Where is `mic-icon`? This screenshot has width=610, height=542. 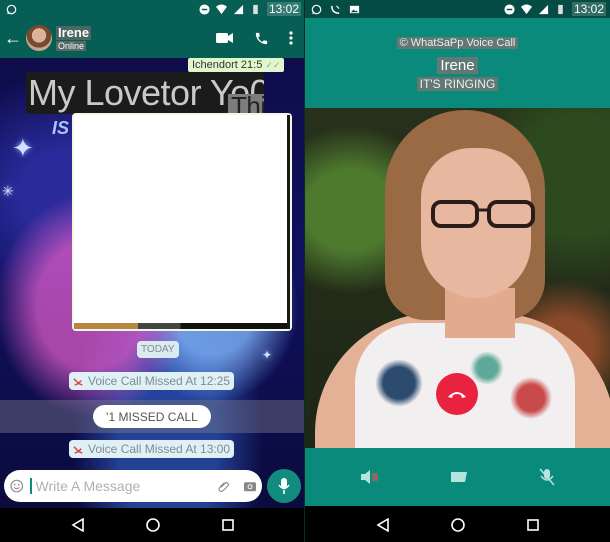
mic-icon is located at coordinates (284, 486).